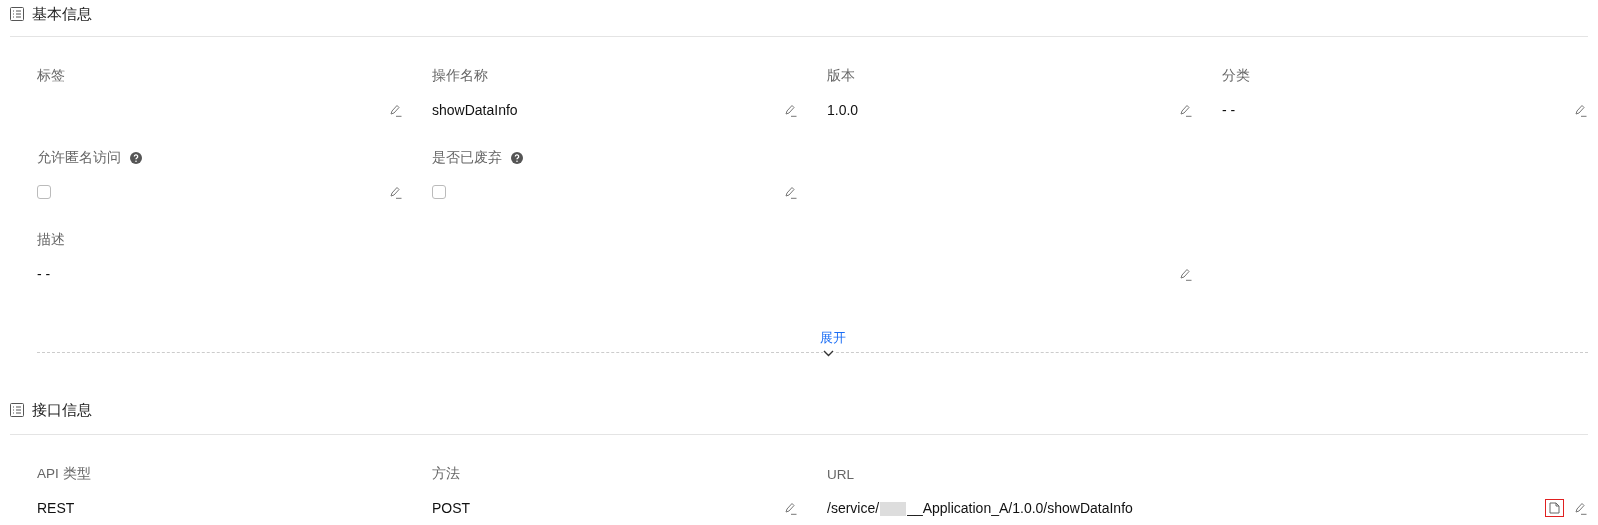 The height and width of the screenshot is (525, 1598). Describe the element at coordinates (980, 508) in the screenshot. I see `field-value: /service/ __Application_A/1.0.0/showDataInfo` at that location.